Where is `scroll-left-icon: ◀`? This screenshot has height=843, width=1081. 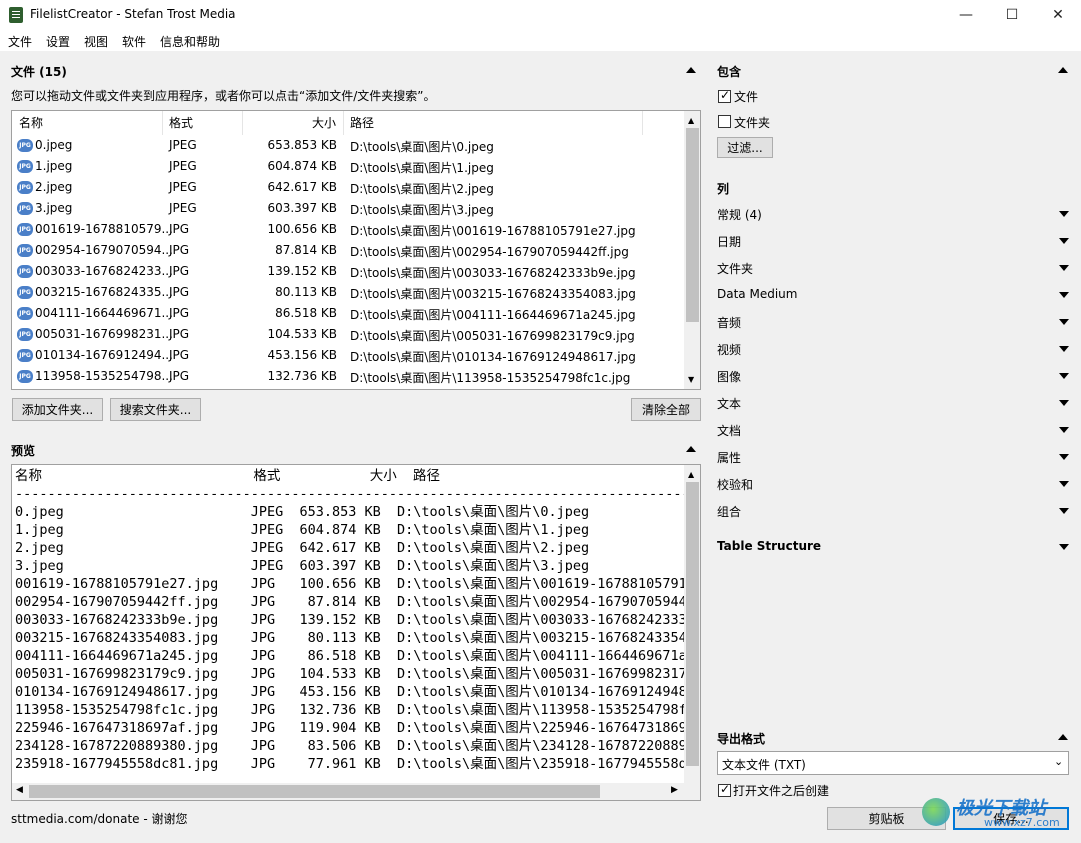 scroll-left-icon: ◀ is located at coordinates (19, 790).